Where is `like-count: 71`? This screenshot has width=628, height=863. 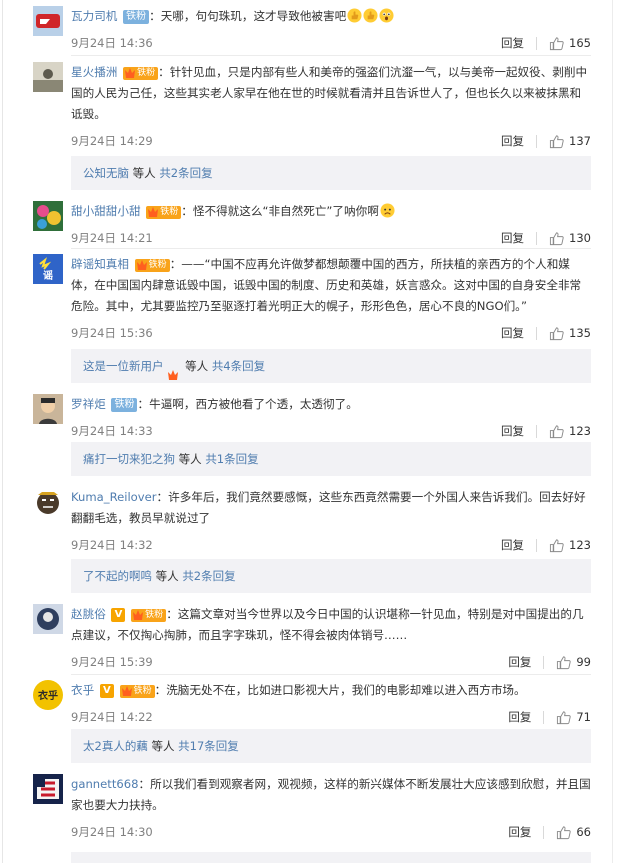
like-count: 71 is located at coordinates (583, 717).